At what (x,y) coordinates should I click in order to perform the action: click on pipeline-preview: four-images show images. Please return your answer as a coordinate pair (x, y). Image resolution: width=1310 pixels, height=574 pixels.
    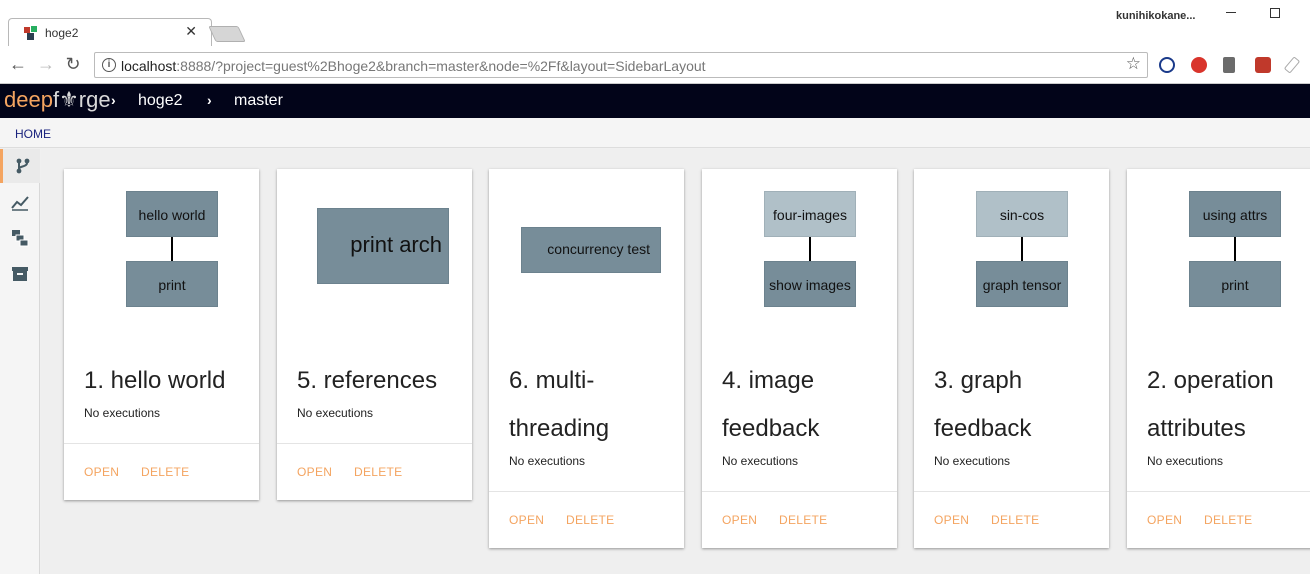
    Looking at the image, I should click on (799, 264).